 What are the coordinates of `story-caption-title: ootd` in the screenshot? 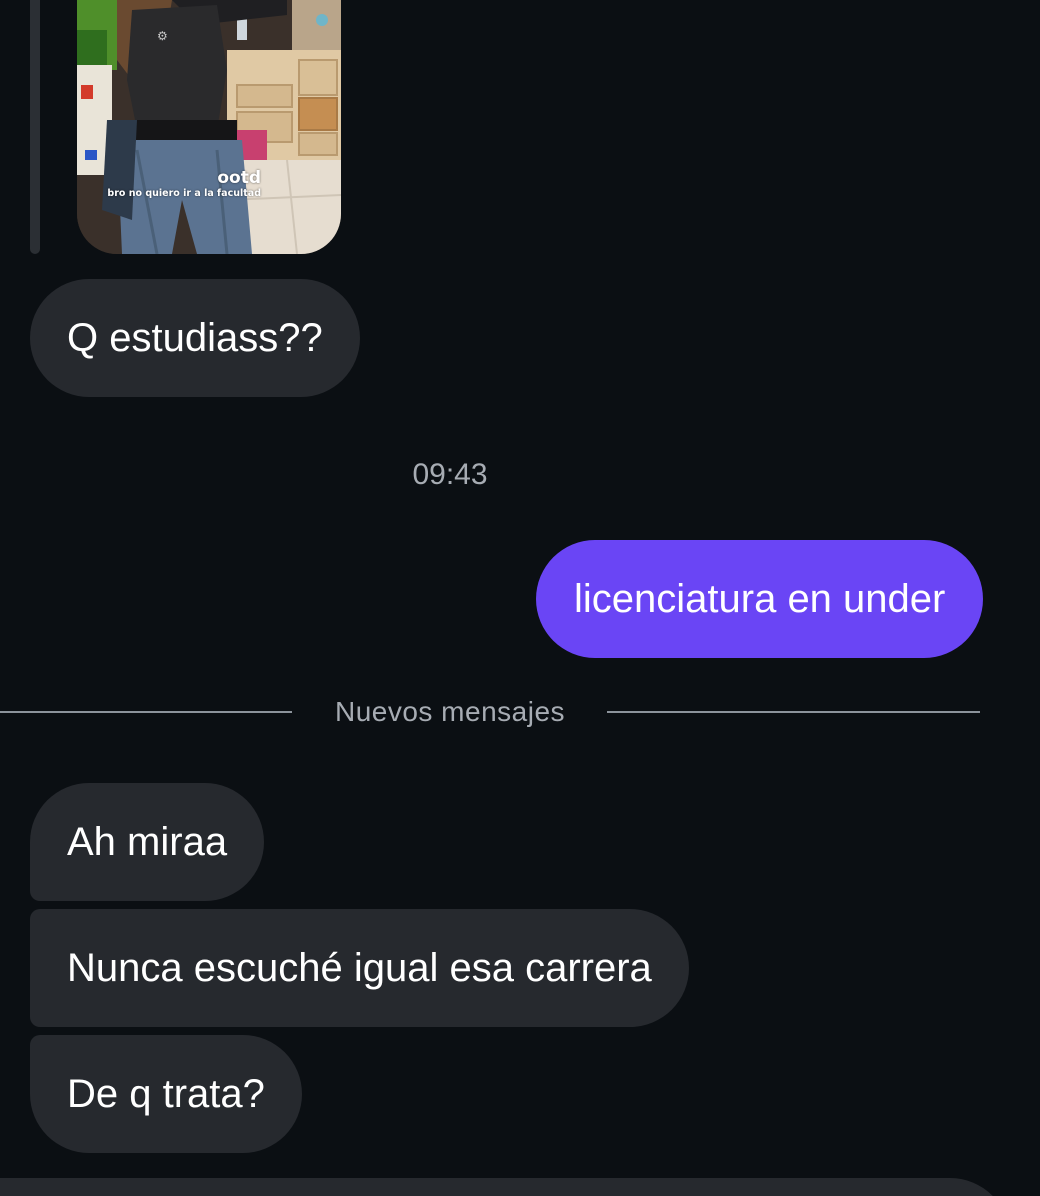 It's located at (239, 178).